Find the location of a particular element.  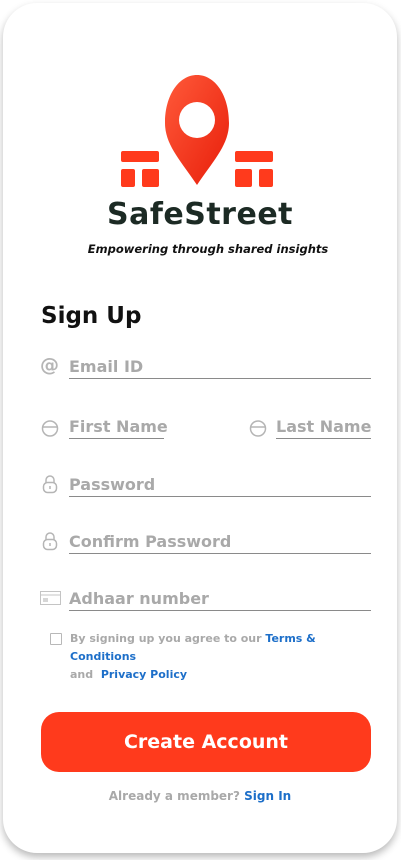

consent-checkbox is located at coordinates (56, 639).